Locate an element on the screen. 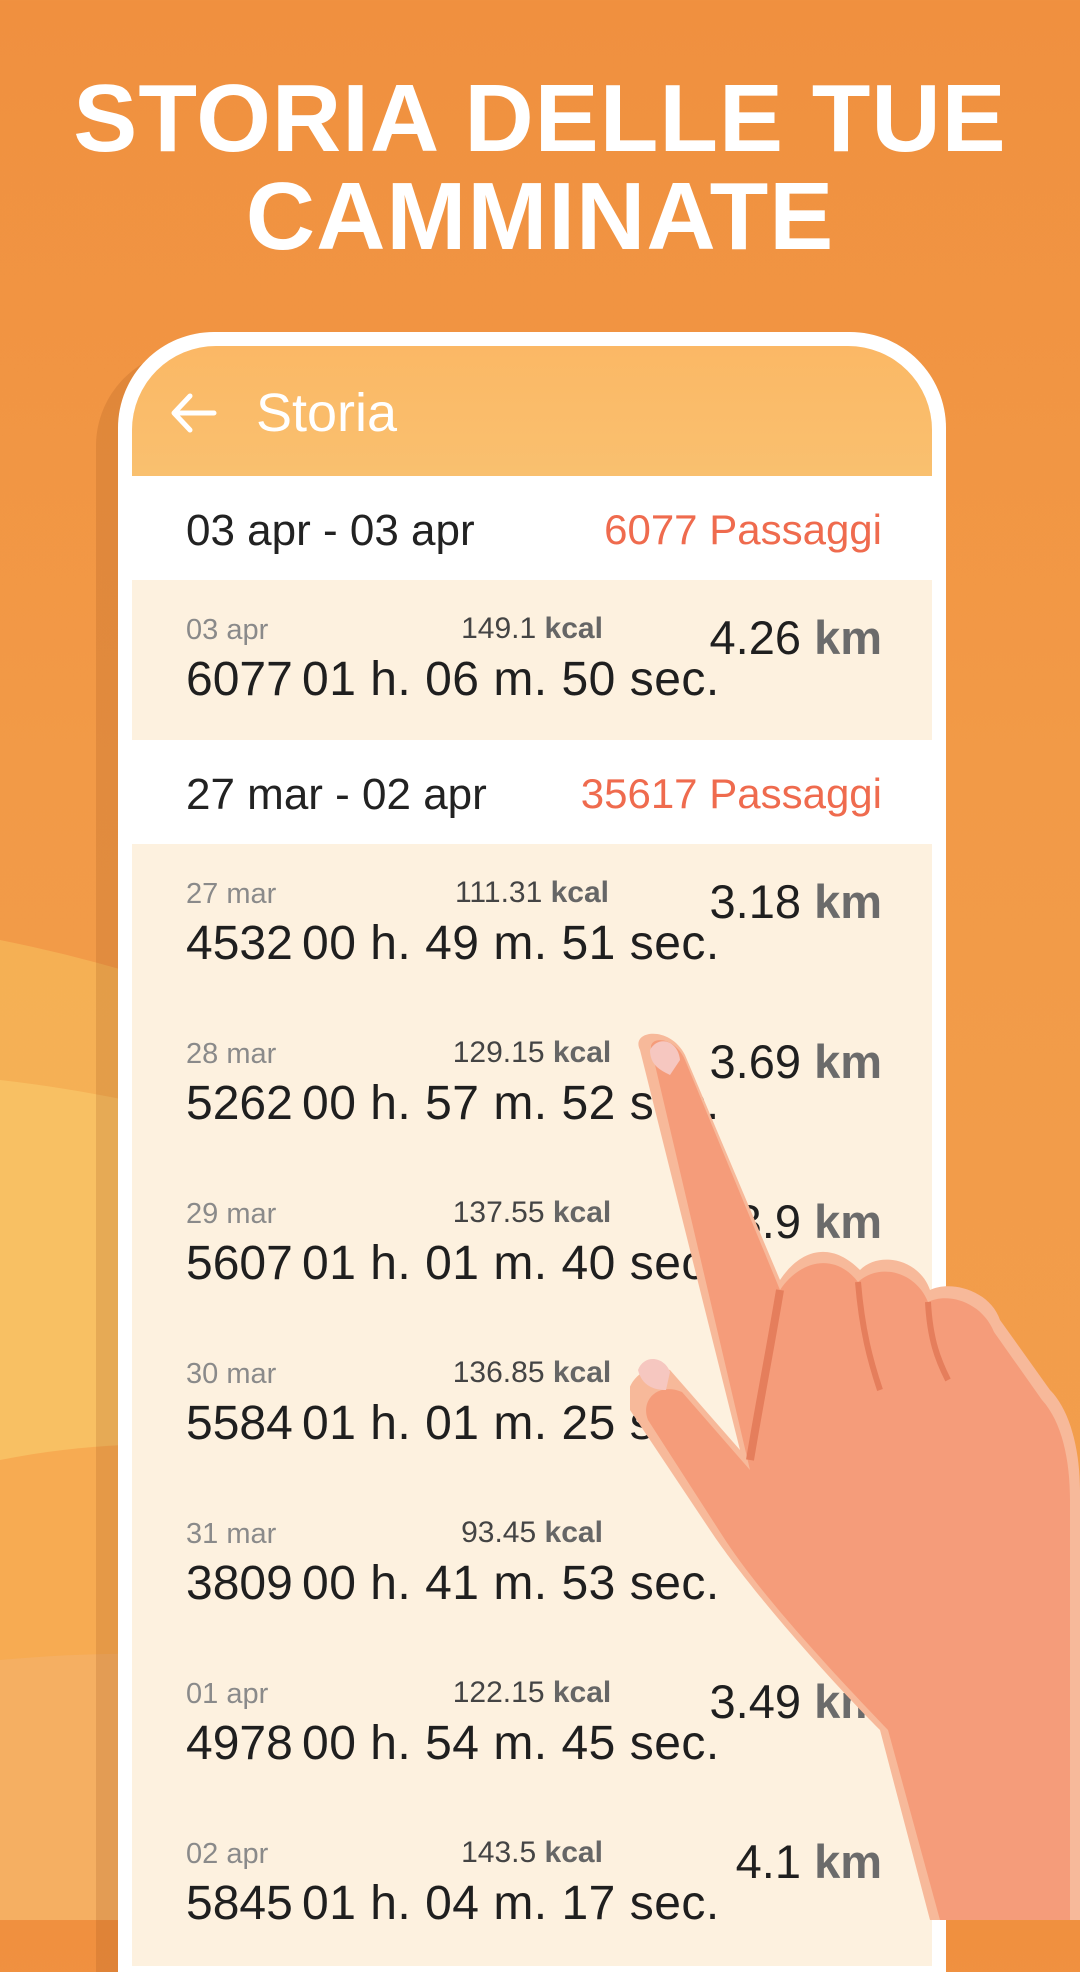 The image size is (1080, 1972). day-steps: 6077 is located at coordinates (239, 679).